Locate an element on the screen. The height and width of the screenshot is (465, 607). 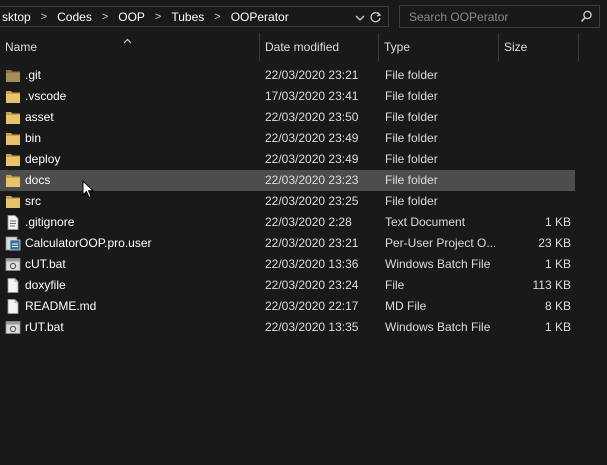
file-name: CalculatorOOP.pro.user is located at coordinates (88, 243).